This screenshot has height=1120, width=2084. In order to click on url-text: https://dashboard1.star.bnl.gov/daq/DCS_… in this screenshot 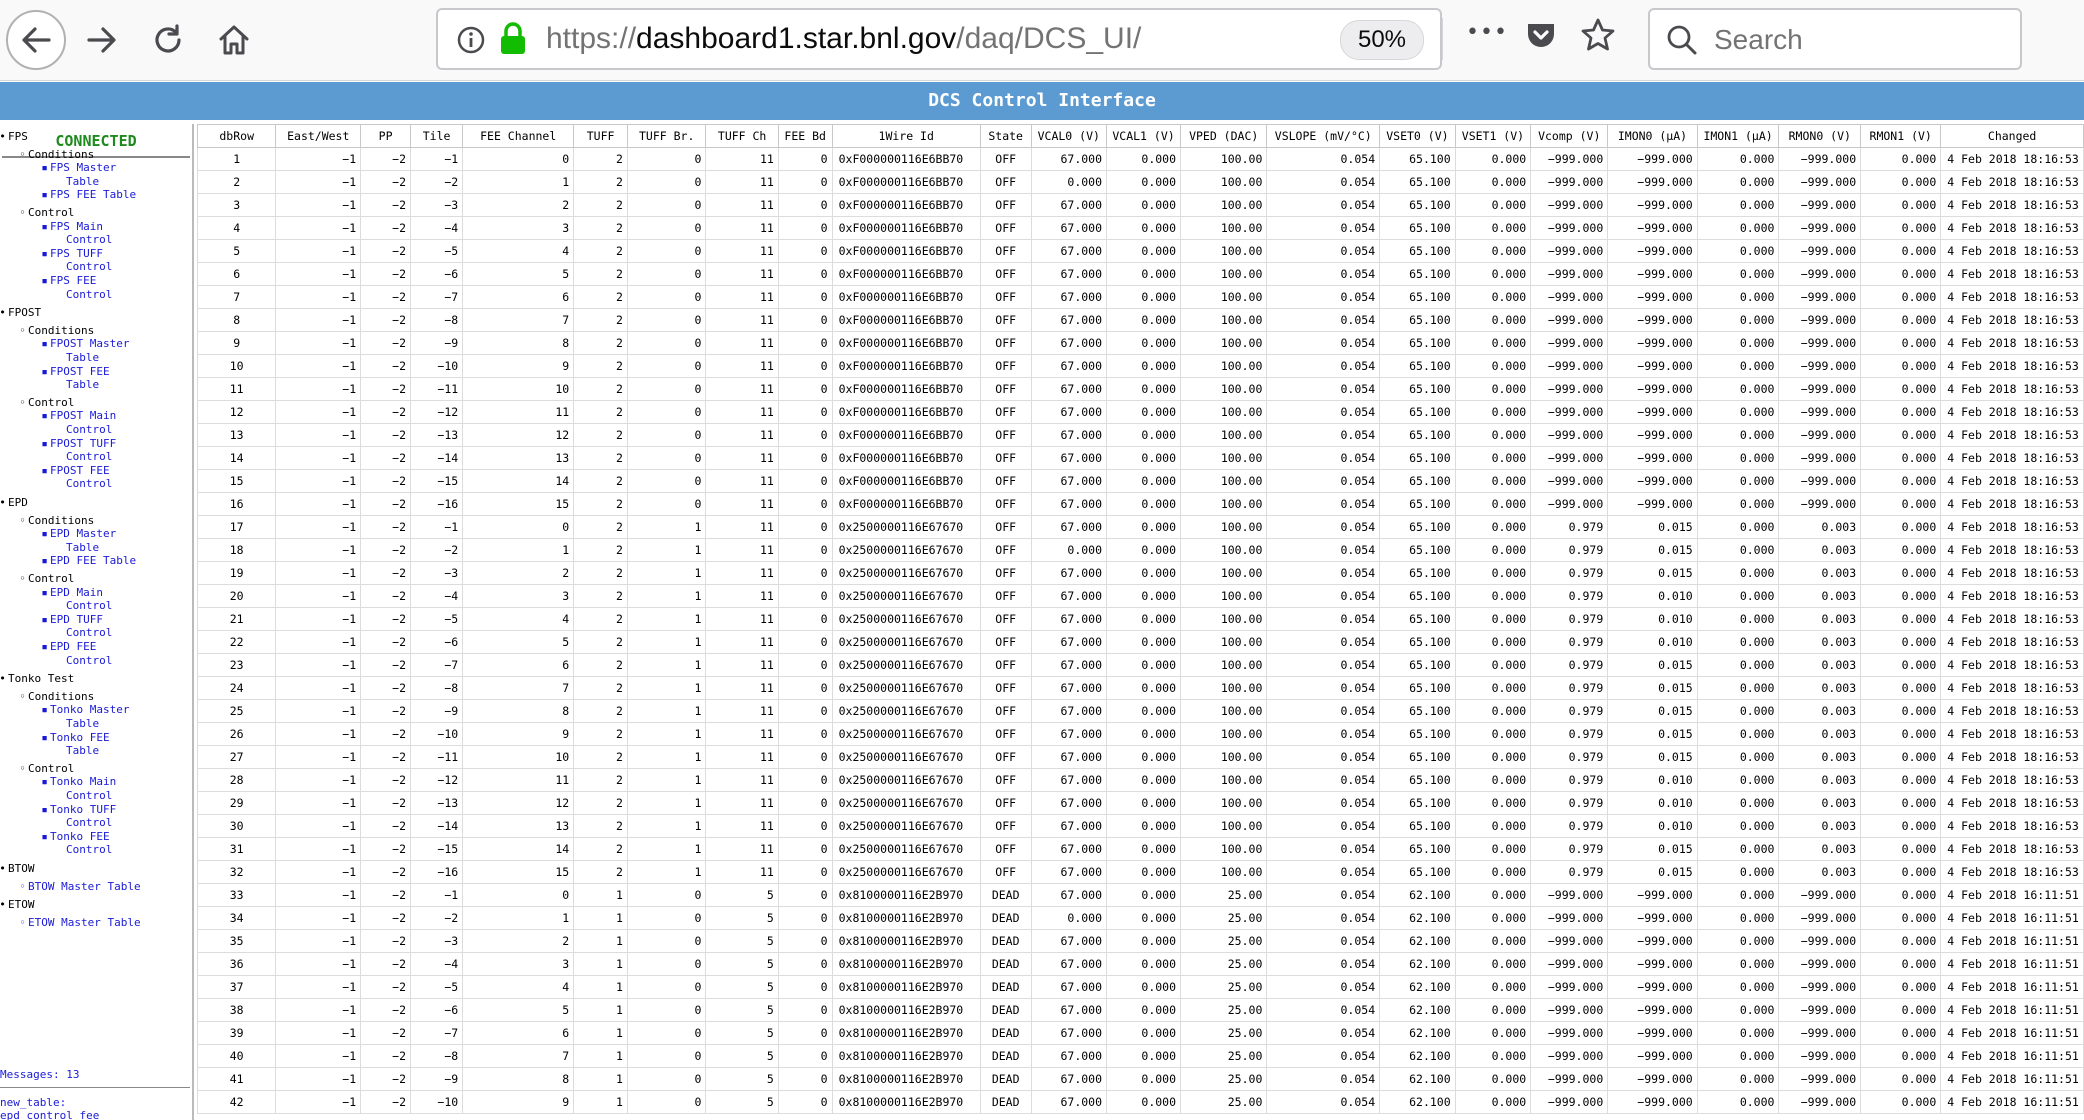, I will do `click(843, 39)`.